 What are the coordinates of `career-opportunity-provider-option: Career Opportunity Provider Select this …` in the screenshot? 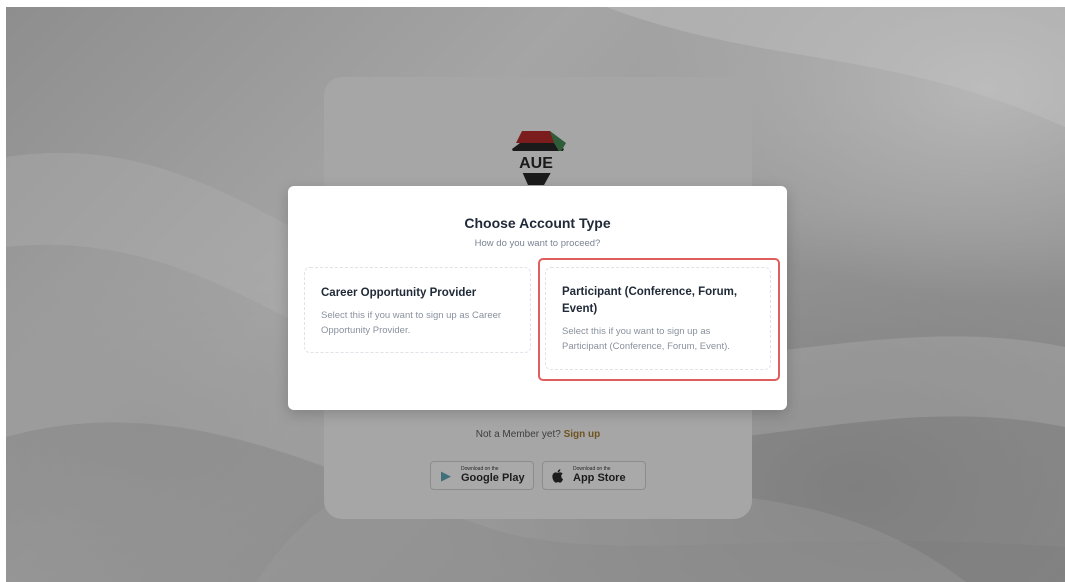 It's located at (417, 310).